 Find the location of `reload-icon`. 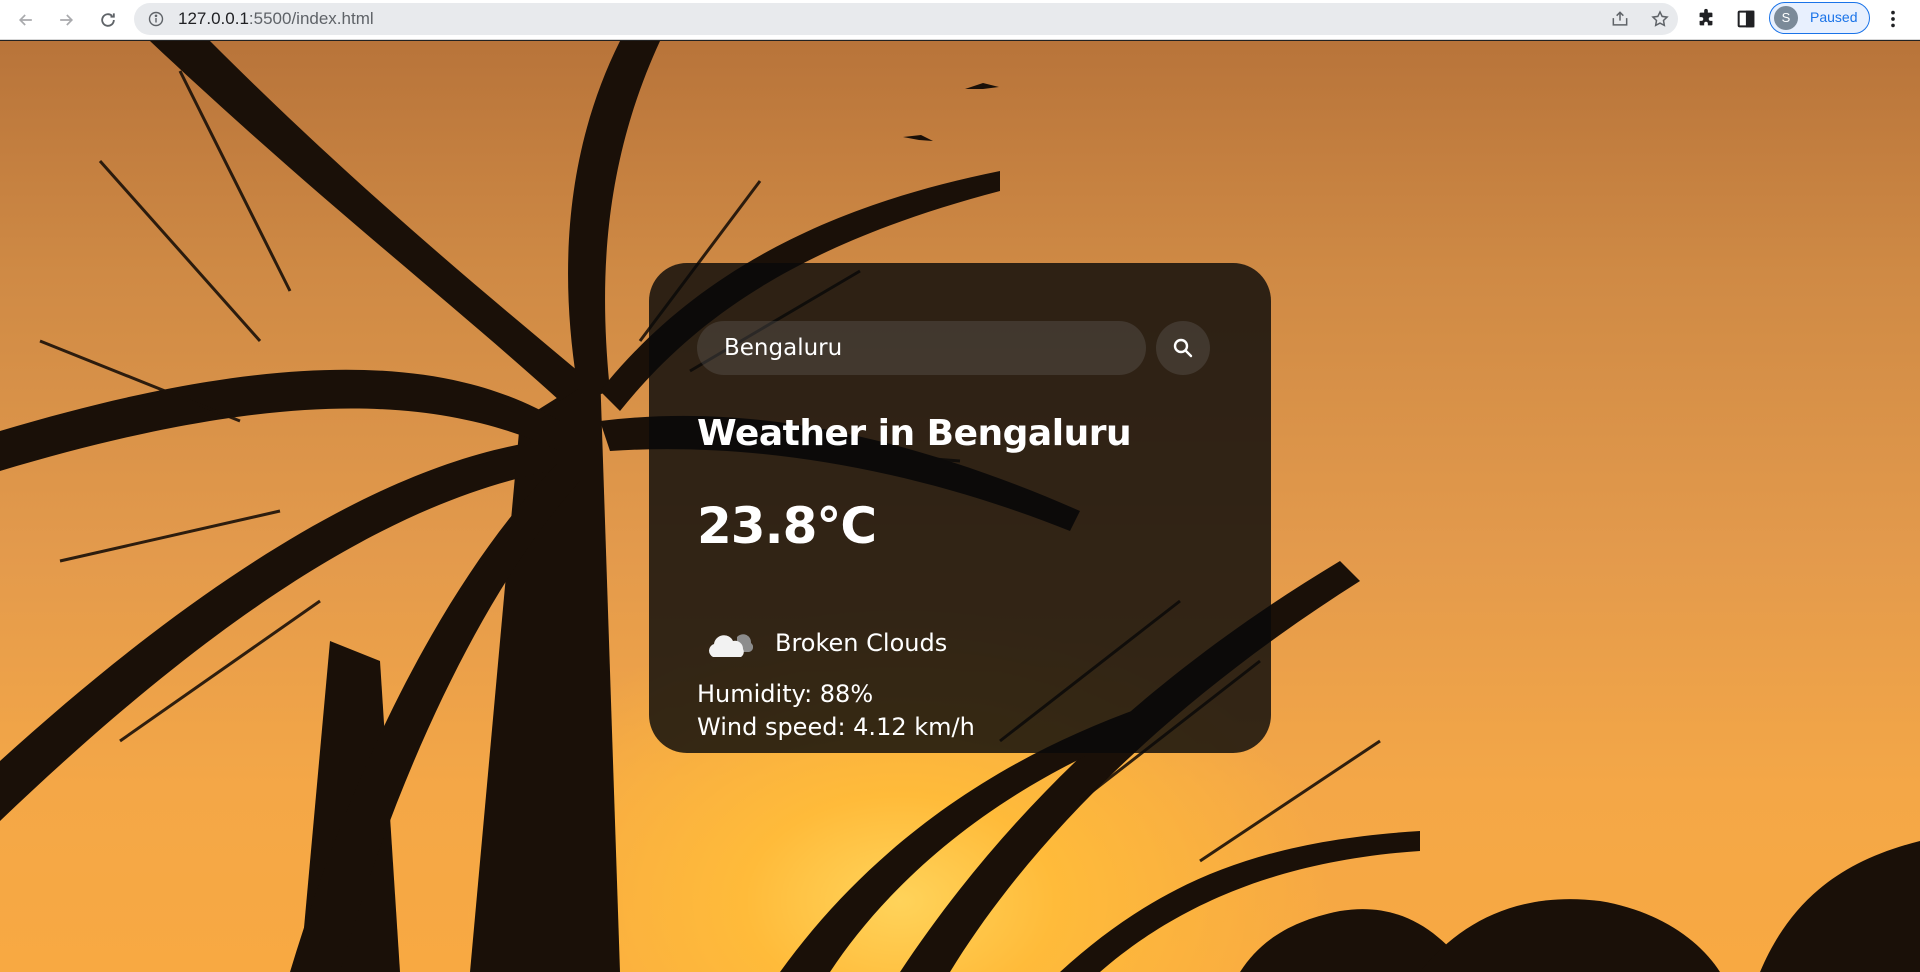

reload-icon is located at coordinates (108, 20).